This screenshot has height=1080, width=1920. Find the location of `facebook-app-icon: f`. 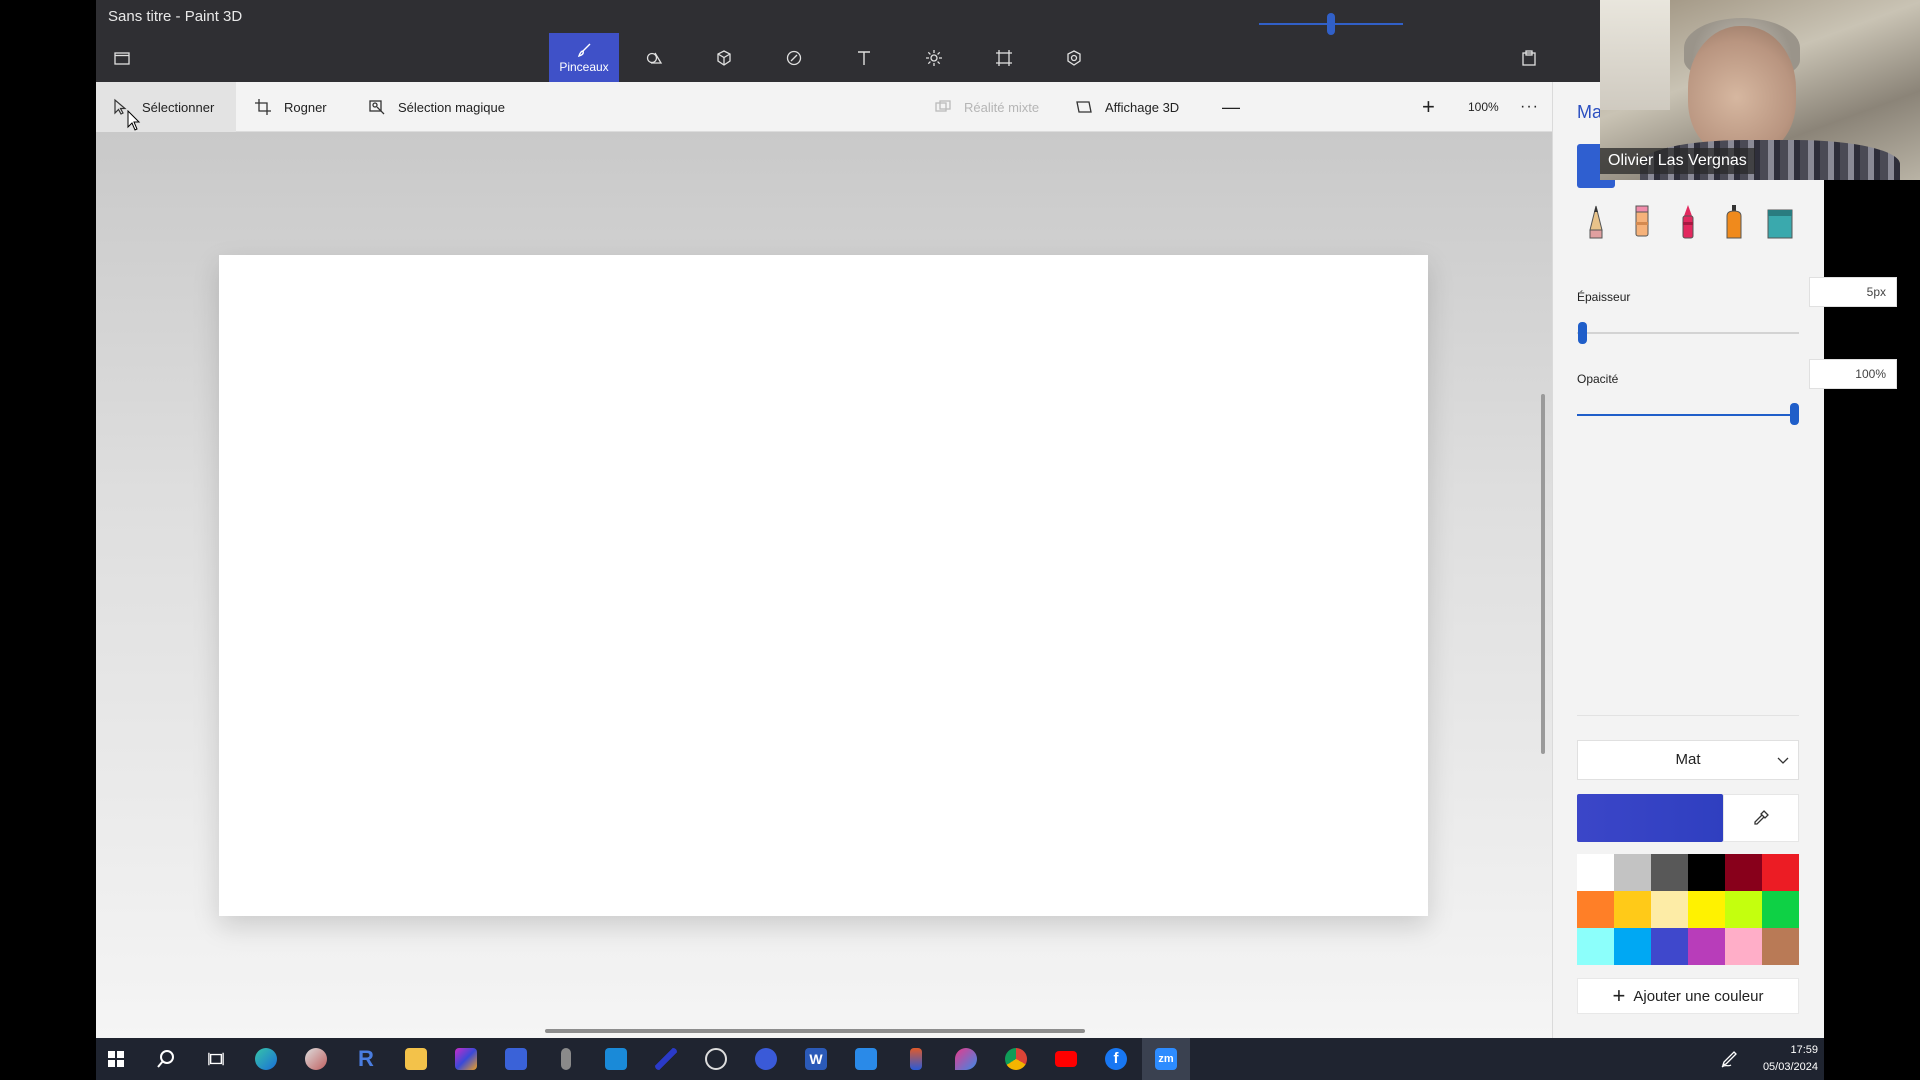

facebook-app-icon: f is located at coordinates (1116, 1059).